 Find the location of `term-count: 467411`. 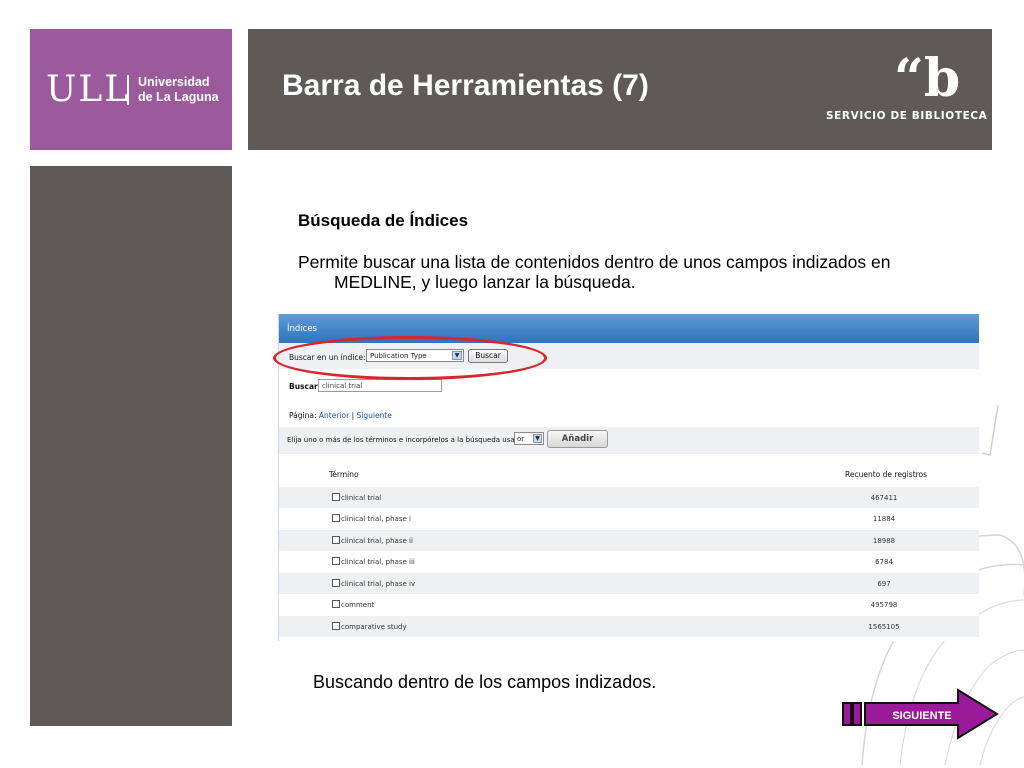

term-count: 467411 is located at coordinates (884, 498).